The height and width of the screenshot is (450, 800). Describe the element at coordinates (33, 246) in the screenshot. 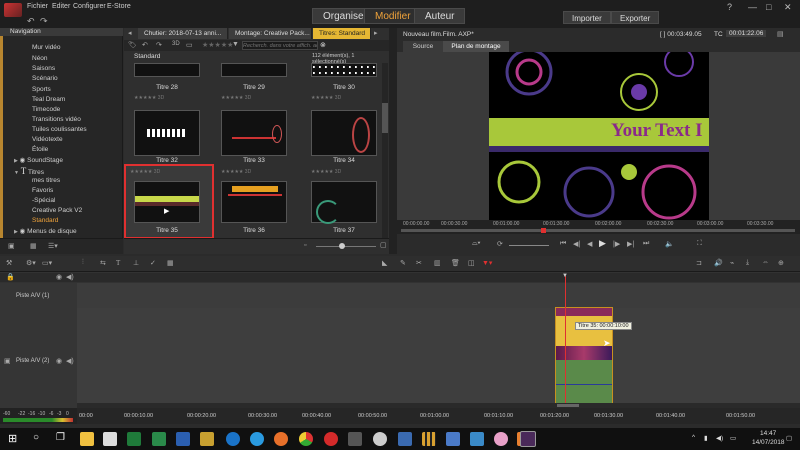

I see `grid-view-icon: ▦` at that location.